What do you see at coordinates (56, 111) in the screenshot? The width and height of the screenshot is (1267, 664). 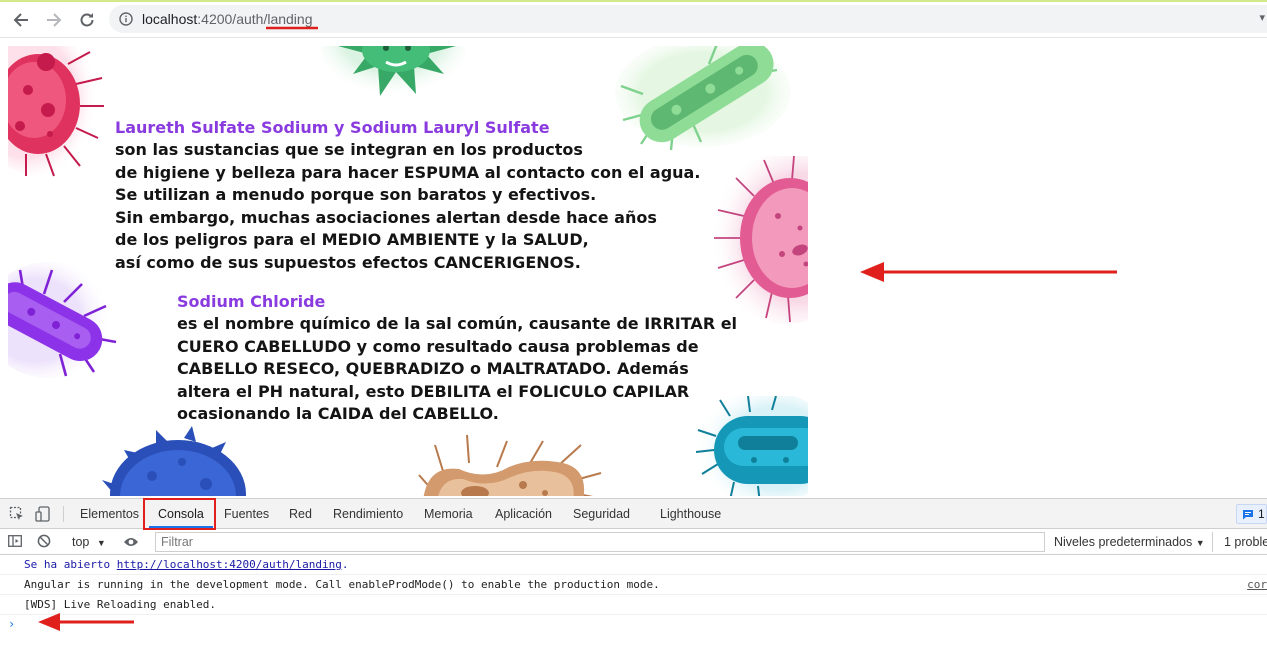 I see `red-germ-illustration` at bounding box center [56, 111].